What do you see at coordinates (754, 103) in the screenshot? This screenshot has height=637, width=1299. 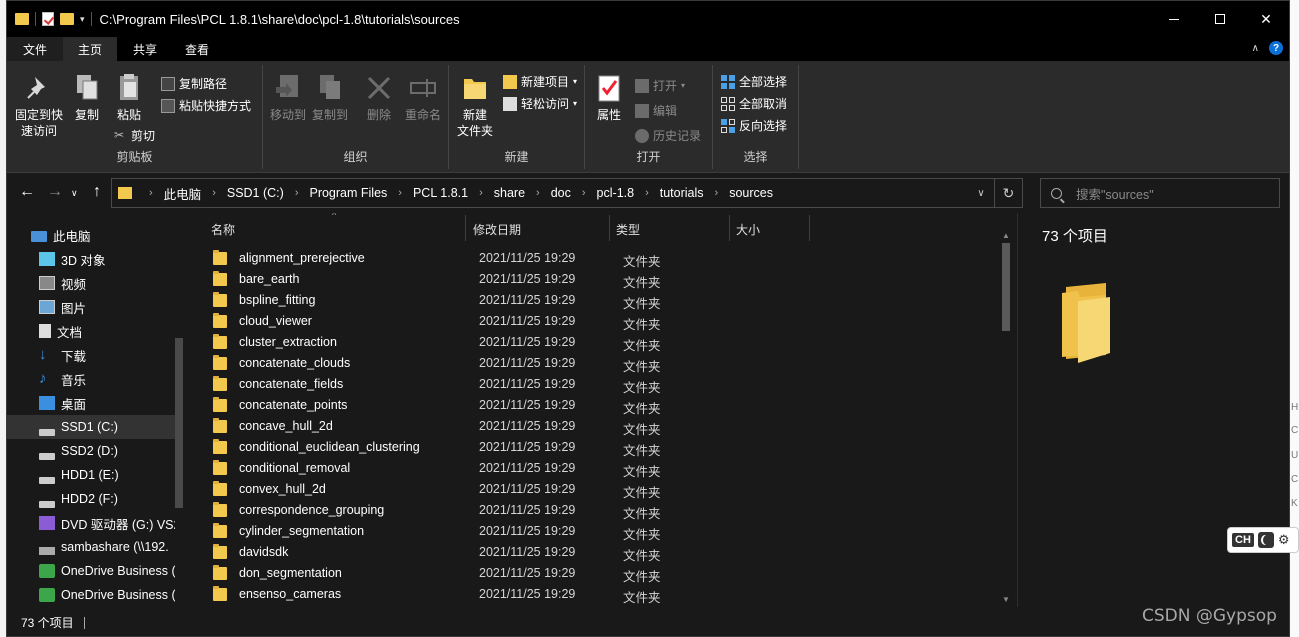 I see `select-none-button: 全部取消` at bounding box center [754, 103].